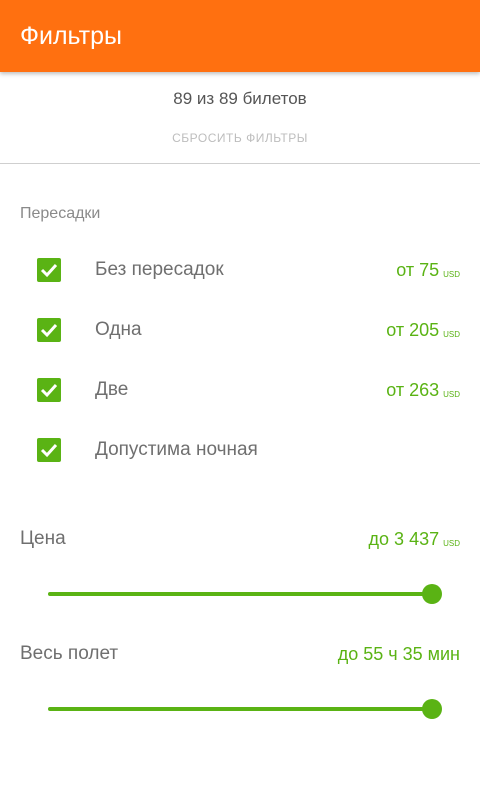 This screenshot has height=800, width=480. What do you see at coordinates (423, 330) in the screenshot?
I see `stop-option-price: от 205 USD` at bounding box center [423, 330].